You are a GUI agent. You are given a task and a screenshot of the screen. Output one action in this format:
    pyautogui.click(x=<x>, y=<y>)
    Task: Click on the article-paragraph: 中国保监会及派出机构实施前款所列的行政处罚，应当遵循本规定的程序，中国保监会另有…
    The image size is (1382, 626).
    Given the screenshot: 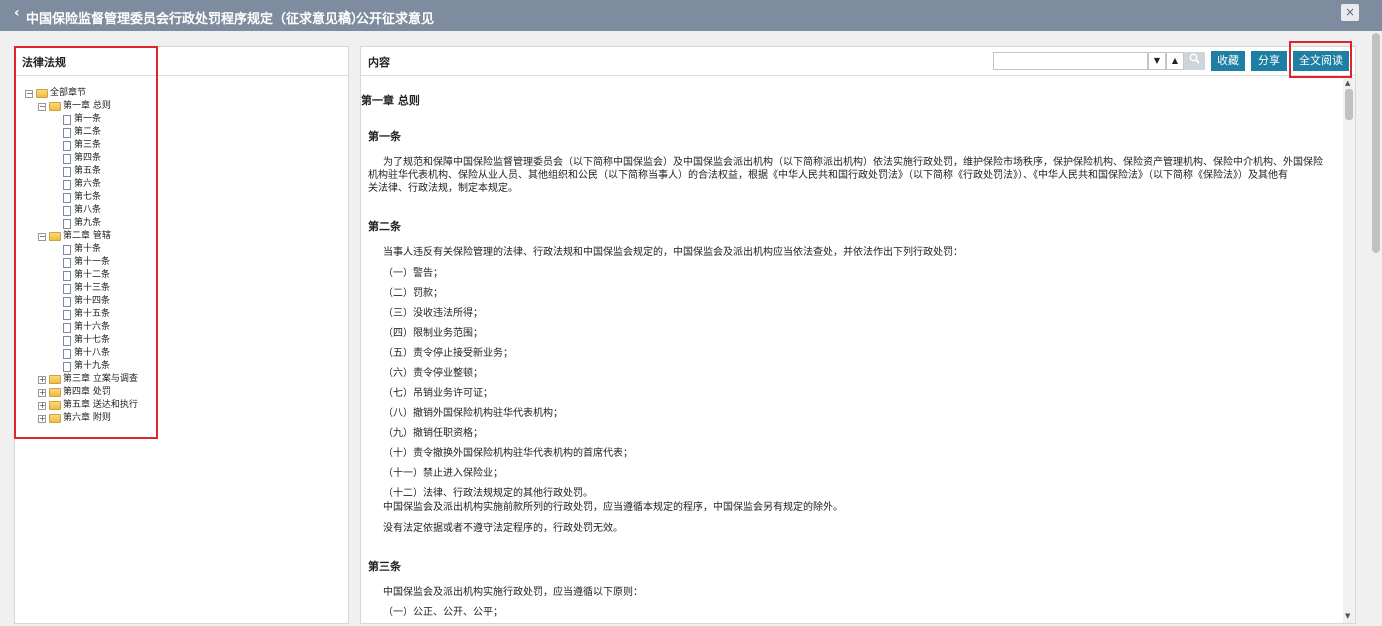 What is the action you would take?
    pyautogui.click(x=613, y=507)
    